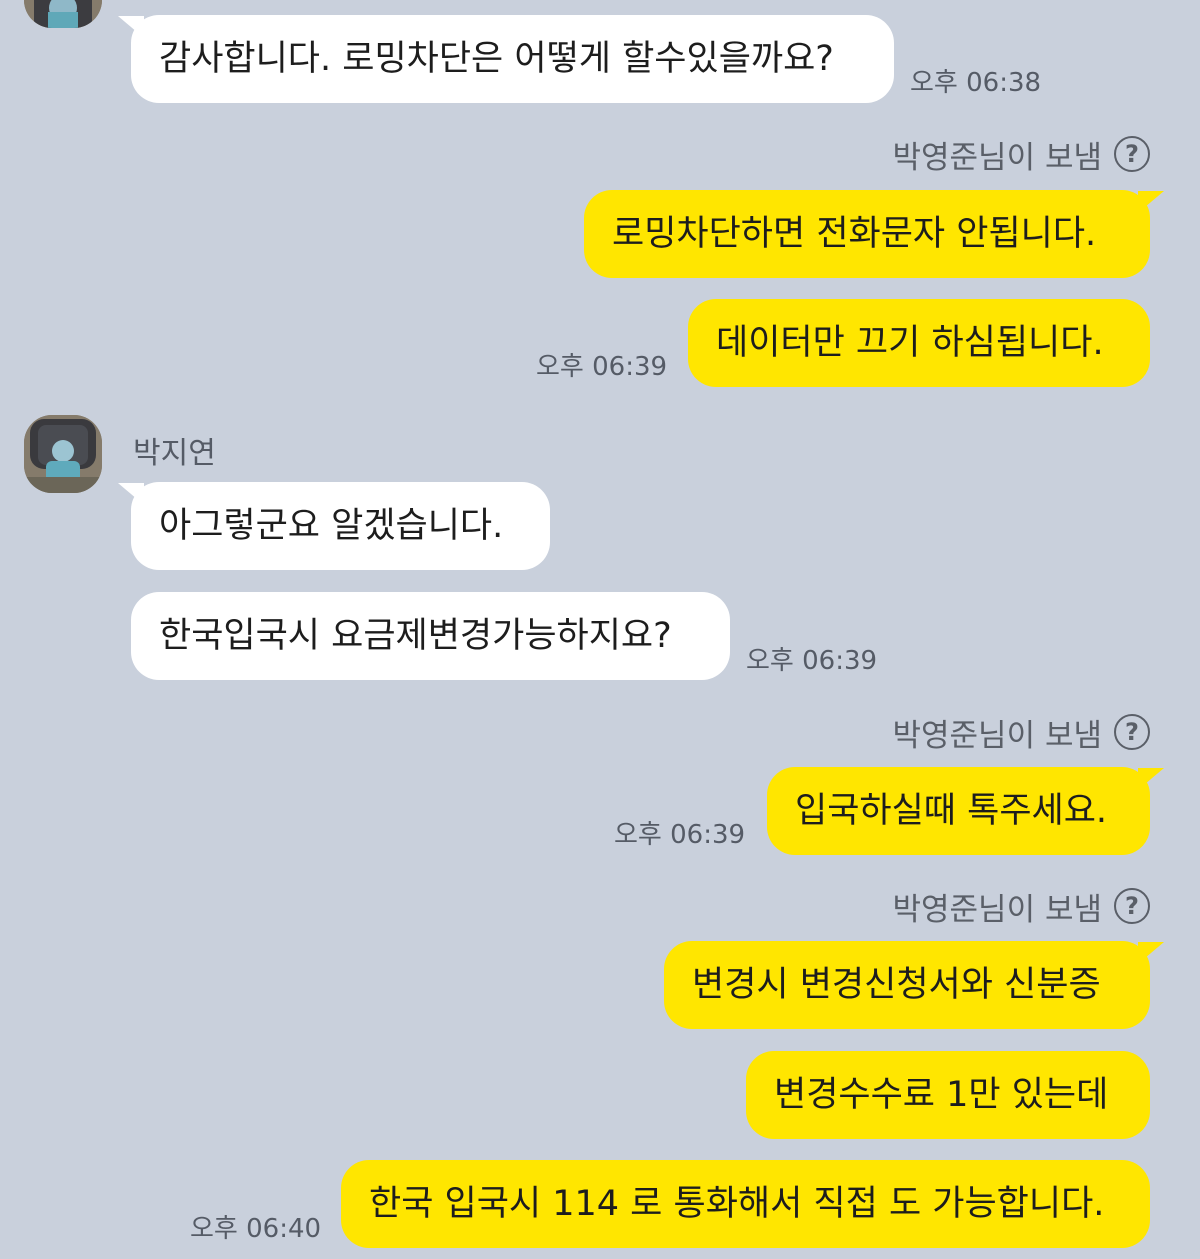  Describe the element at coordinates (512, 59) in the screenshot. I see `message-bubble-incoming: 감사합니다. 로밍차단은 어떻게 할수있을까요?` at that location.